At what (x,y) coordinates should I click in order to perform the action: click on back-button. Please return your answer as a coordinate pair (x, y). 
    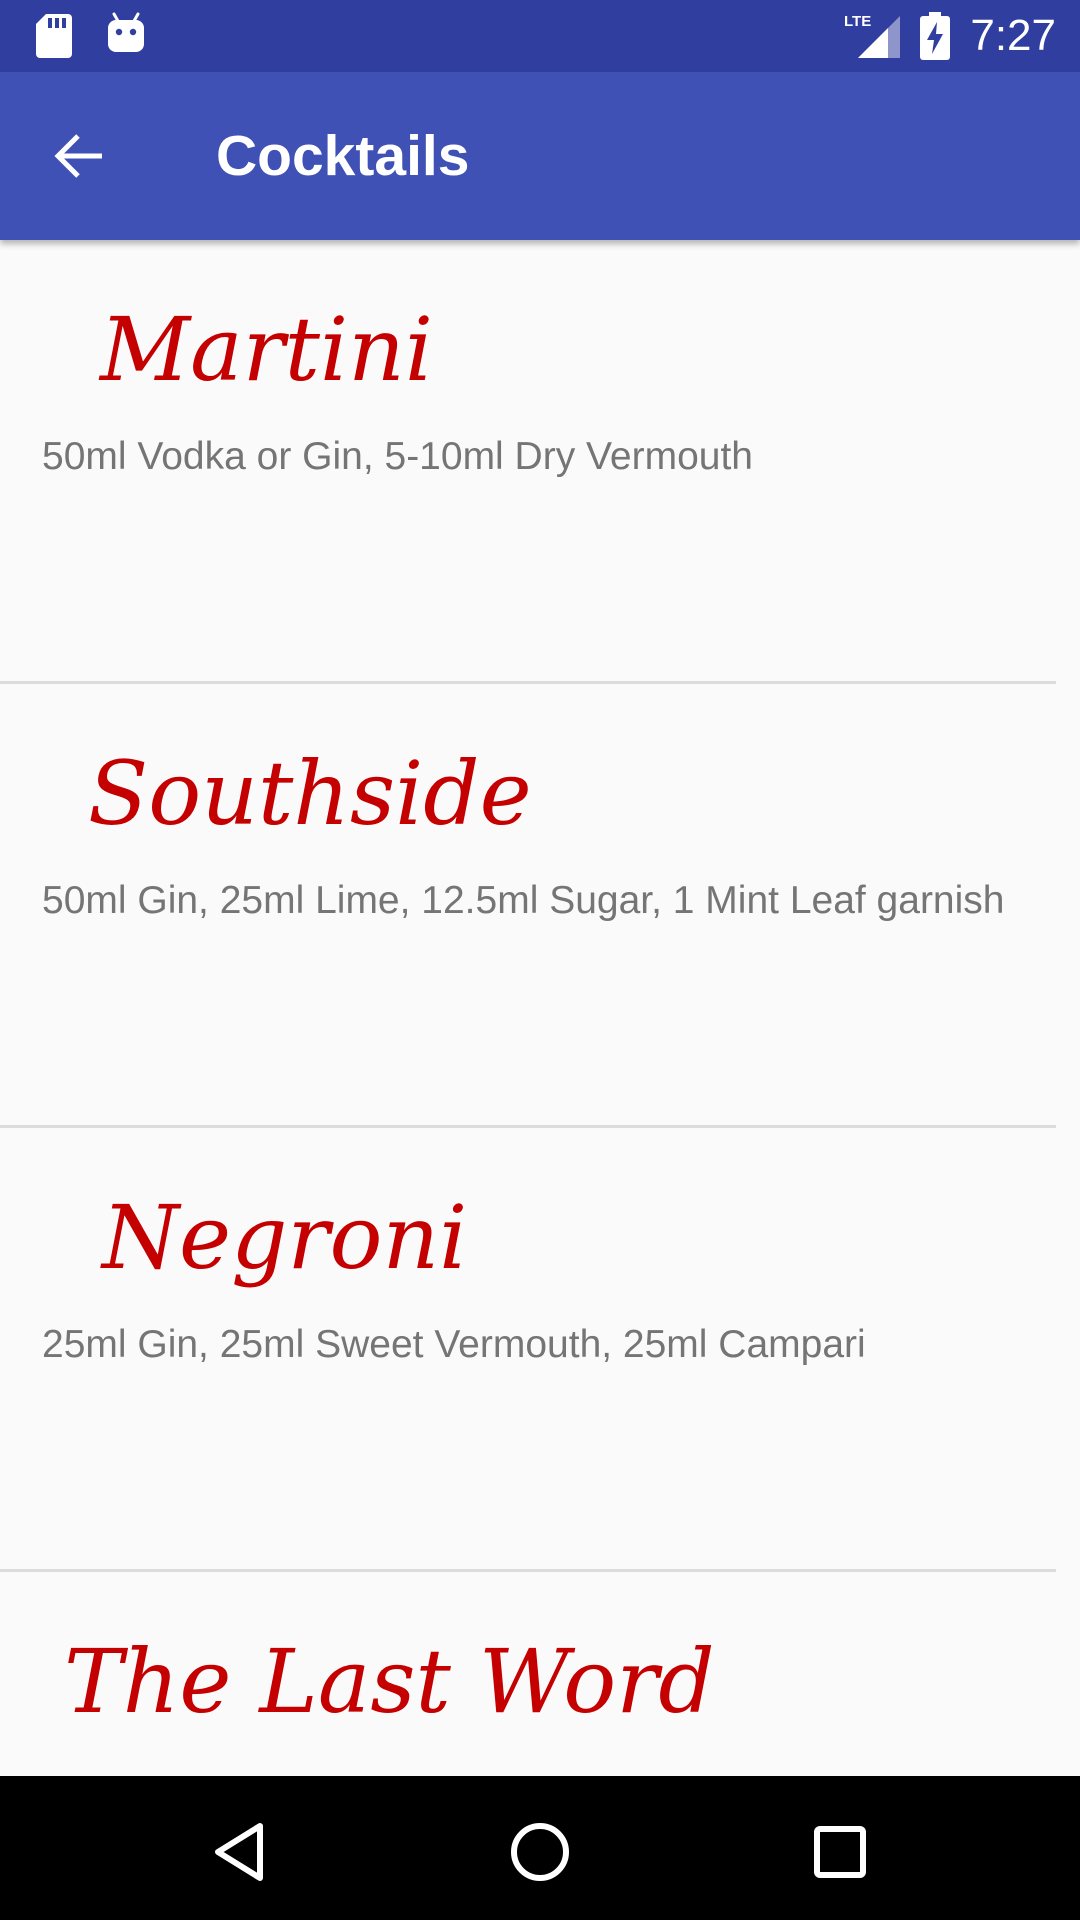
    Looking at the image, I should click on (80, 156).